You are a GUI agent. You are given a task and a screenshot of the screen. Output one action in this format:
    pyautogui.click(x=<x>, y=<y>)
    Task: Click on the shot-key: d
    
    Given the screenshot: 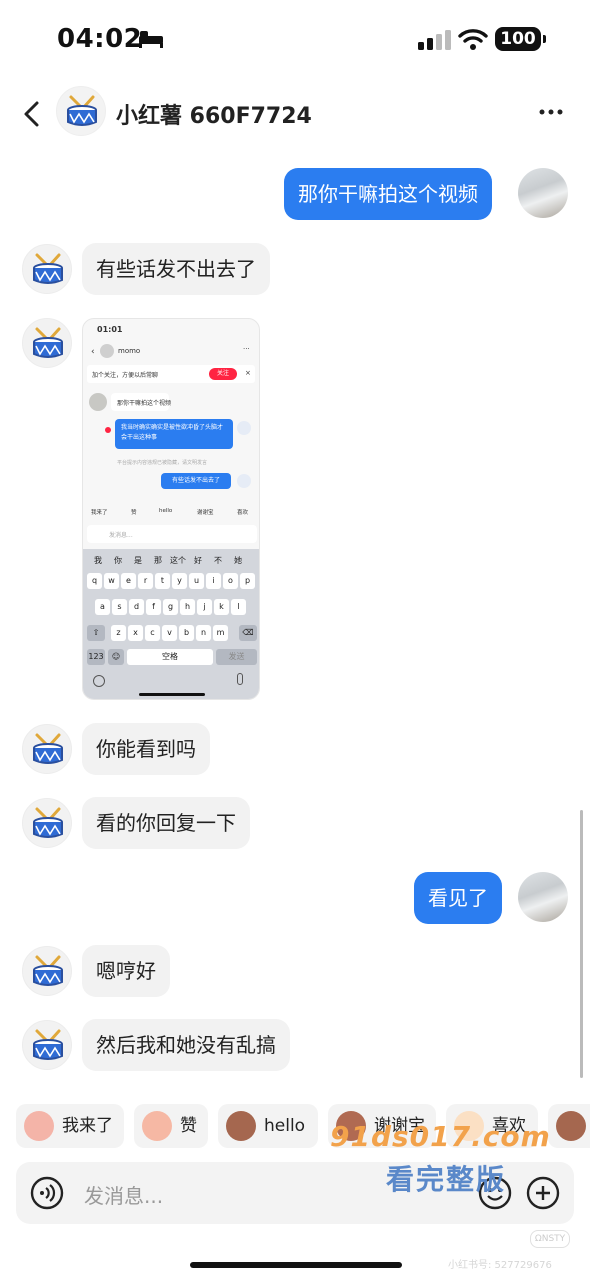 What is the action you would take?
    pyautogui.click(x=136, y=607)
    